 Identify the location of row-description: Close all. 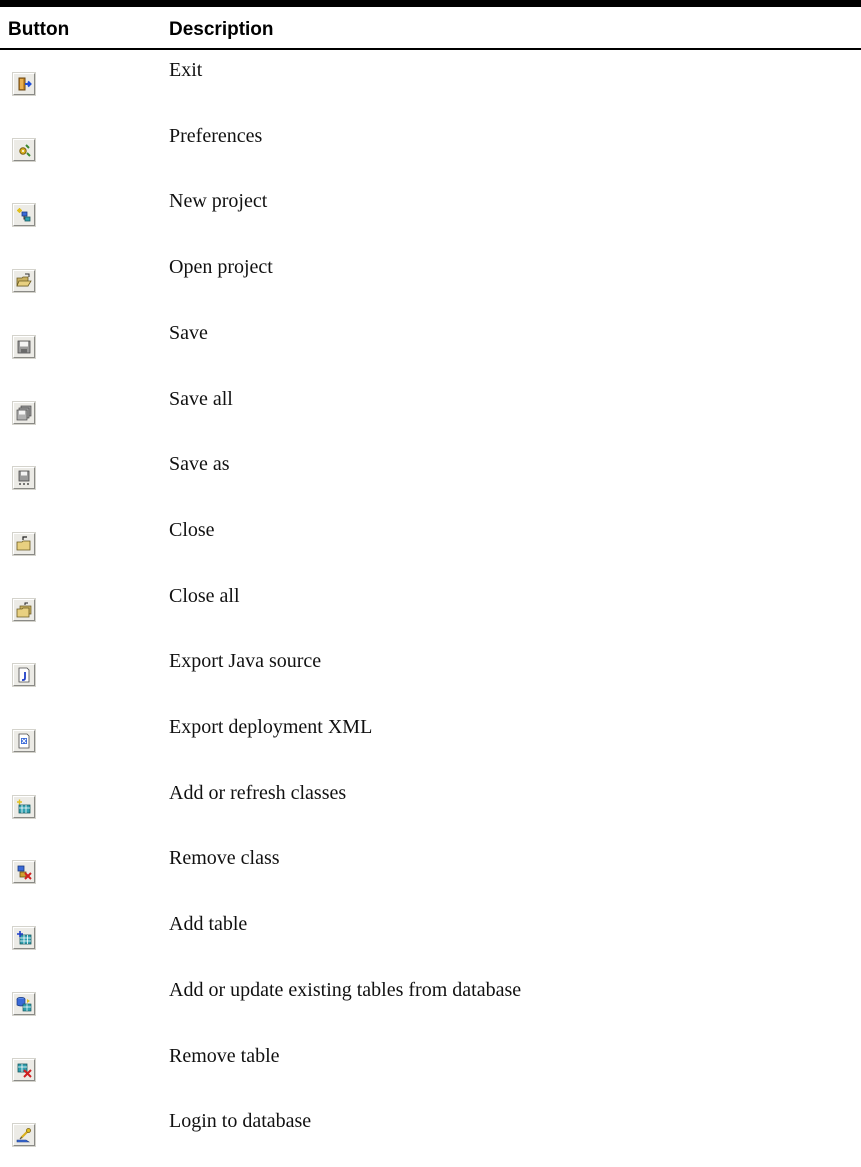
(204, 595).